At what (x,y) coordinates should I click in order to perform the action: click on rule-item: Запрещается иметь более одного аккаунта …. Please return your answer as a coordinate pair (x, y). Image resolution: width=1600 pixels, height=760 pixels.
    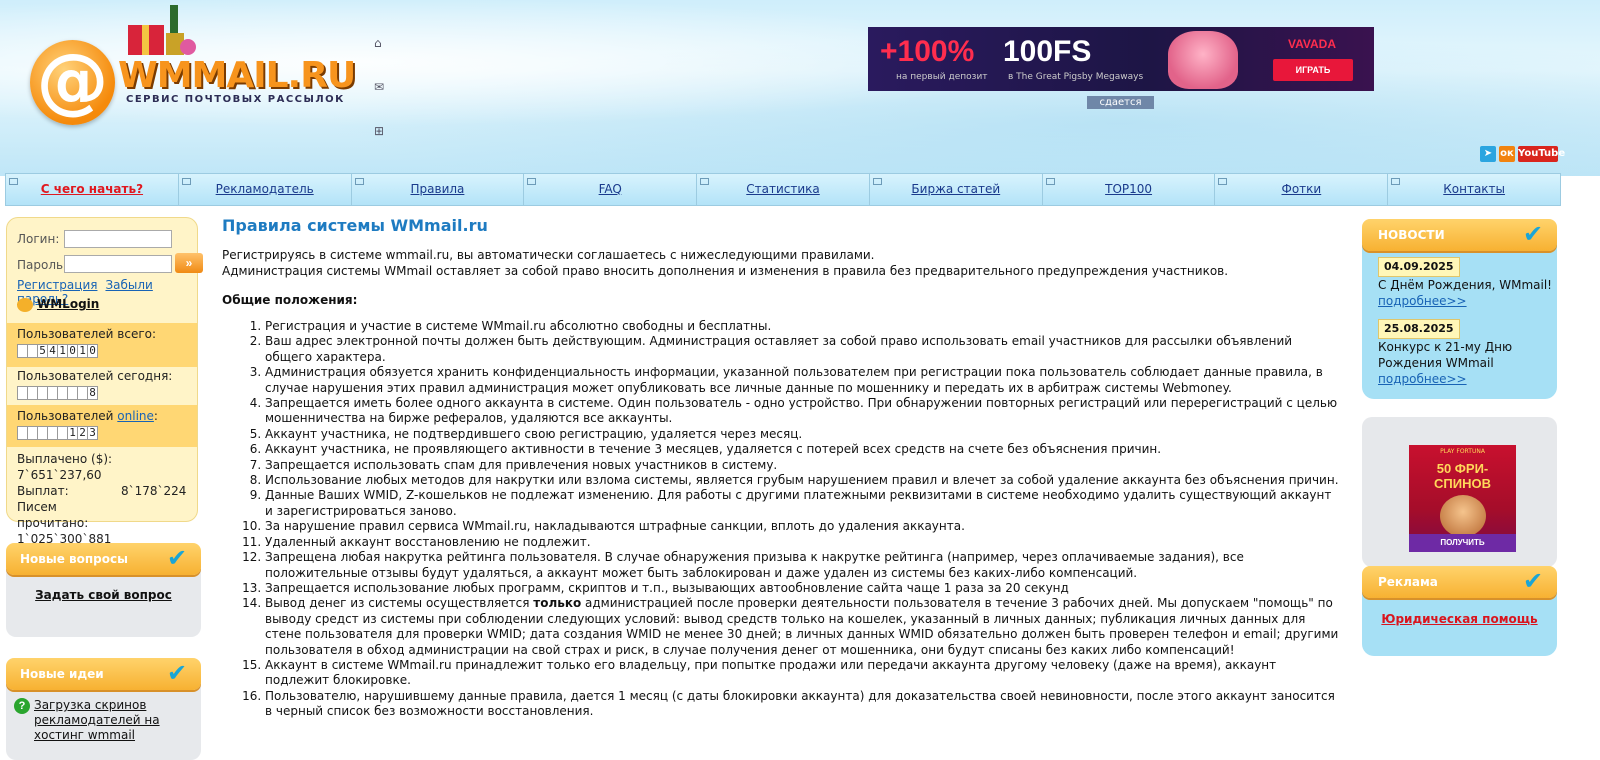
    Looking at the image, I should click on (803, 411).